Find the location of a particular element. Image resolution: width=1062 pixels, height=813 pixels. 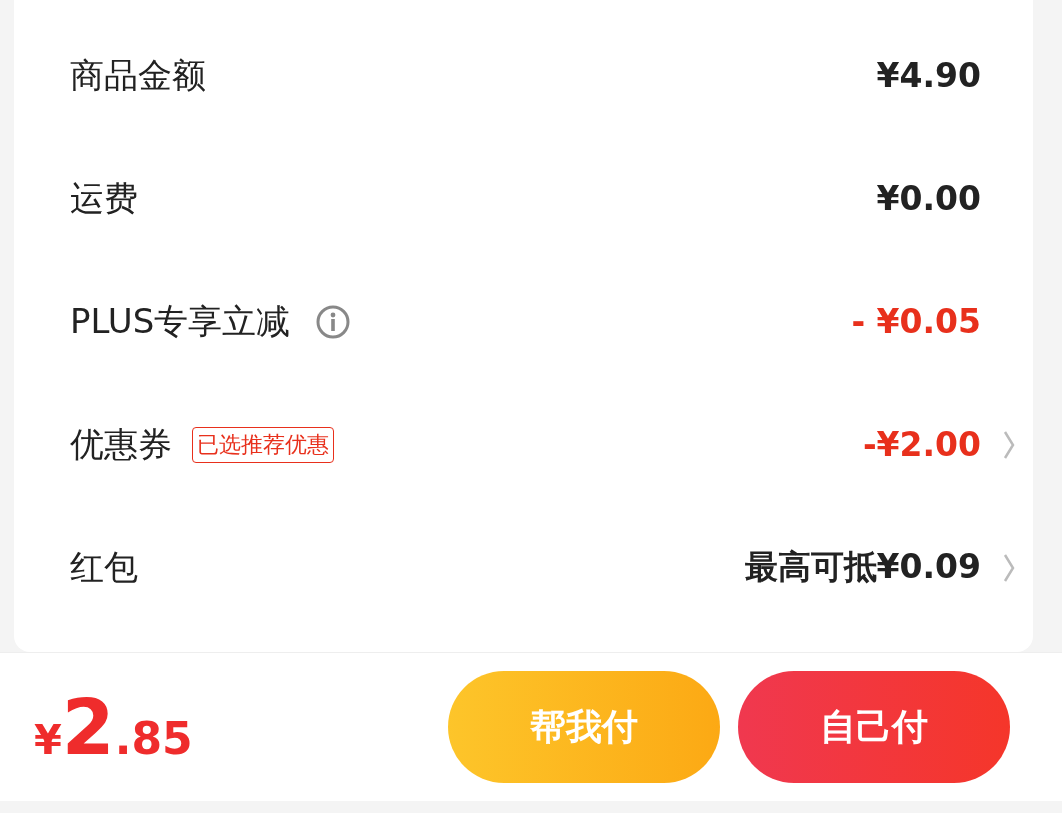

row-value: -¥2.00 is located at coordinates (921, 444).